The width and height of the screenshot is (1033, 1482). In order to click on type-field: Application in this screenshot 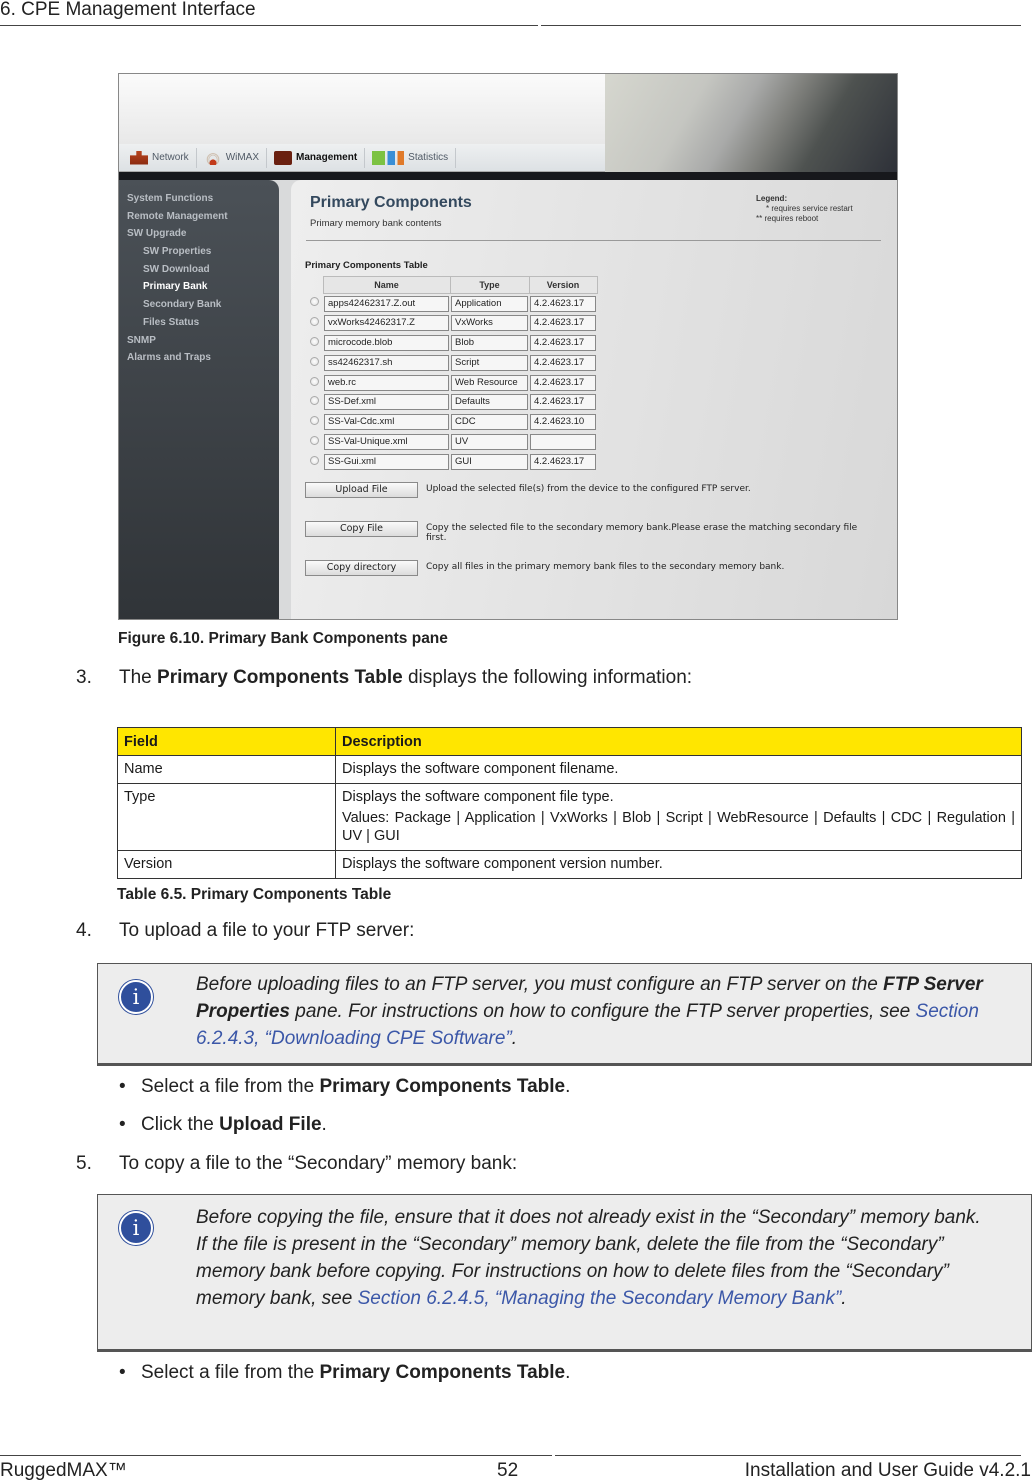, I will do `click(489, 303)`.